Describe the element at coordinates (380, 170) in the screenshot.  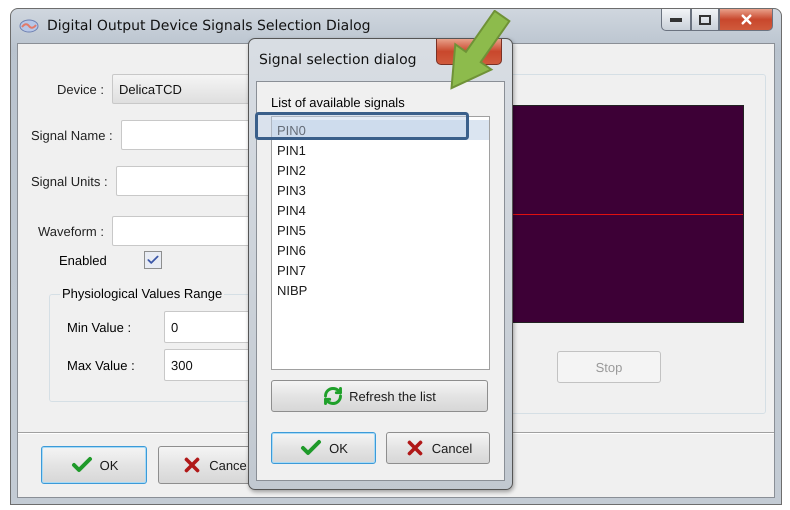
I see `signal-item: PIN2` at that location.